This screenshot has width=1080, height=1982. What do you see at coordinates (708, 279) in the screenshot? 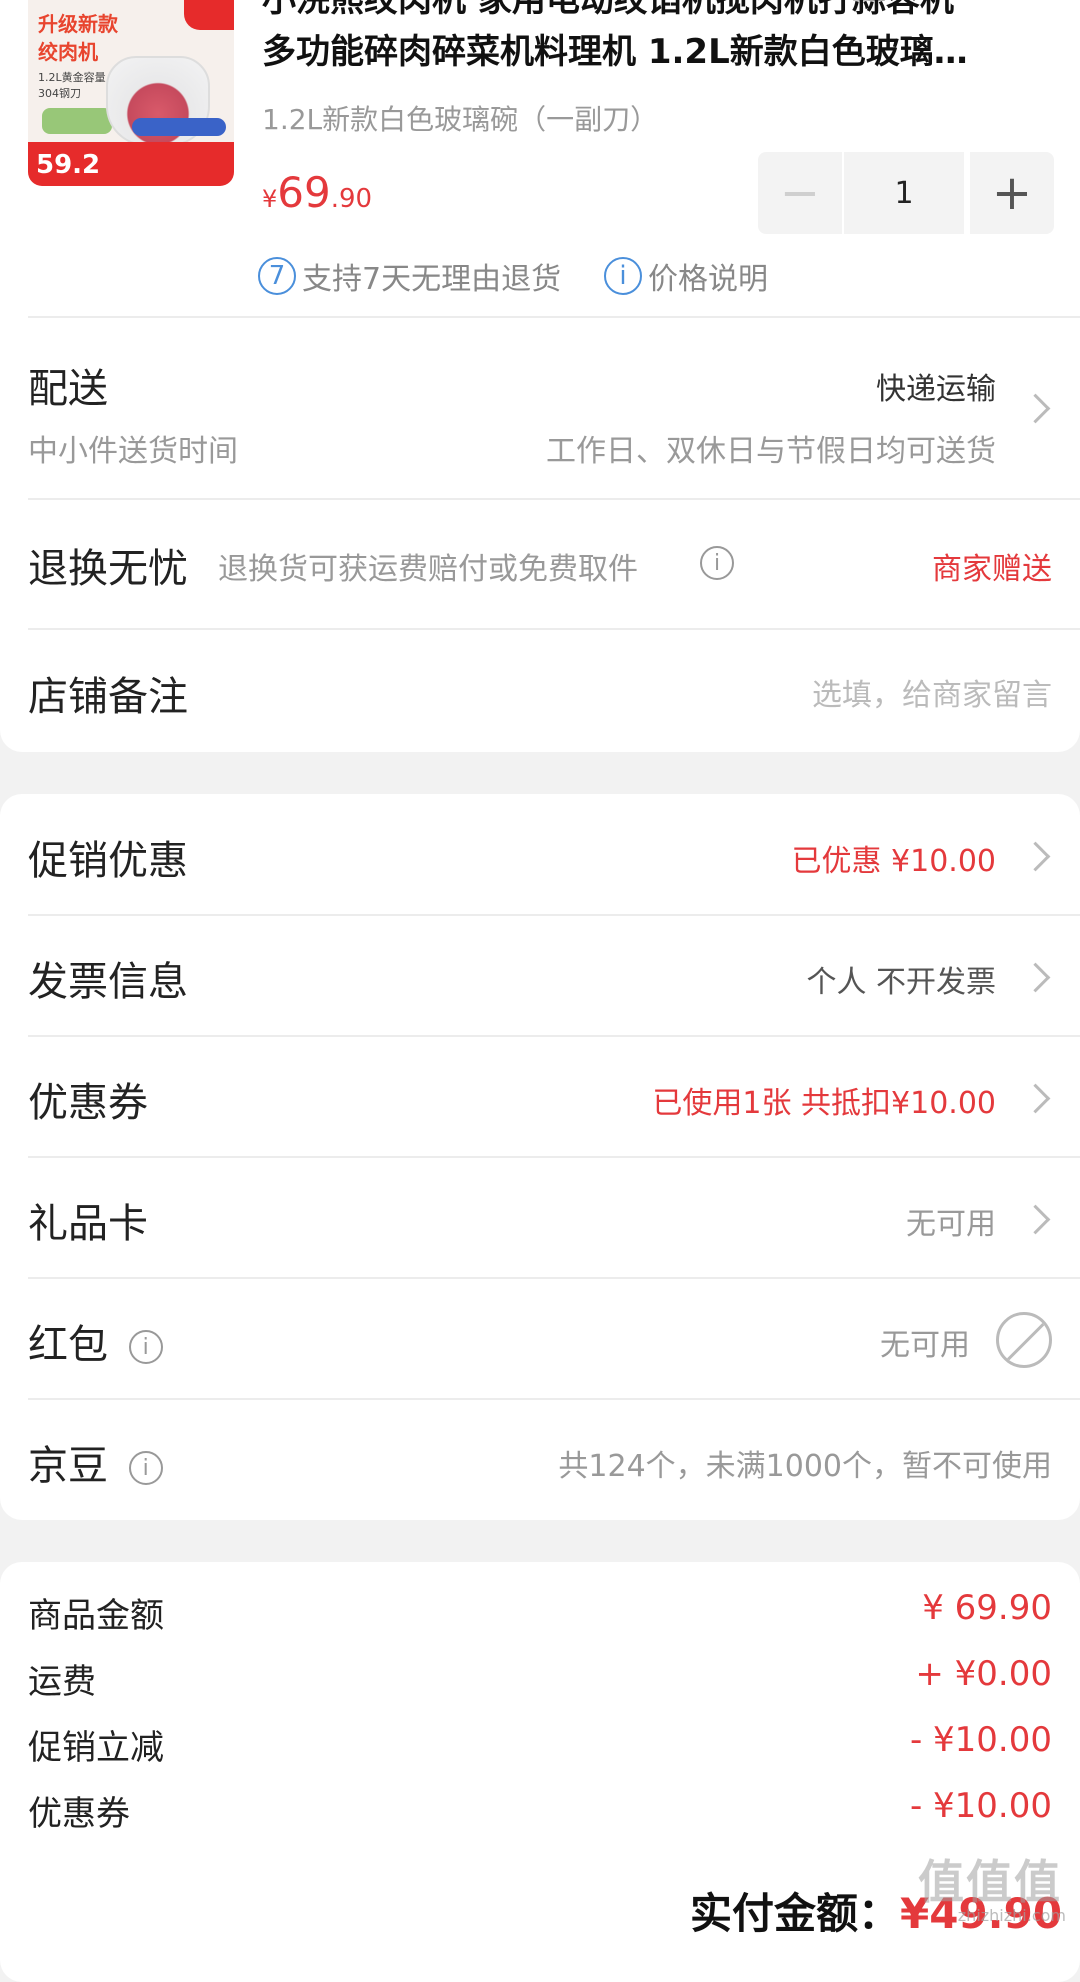
I see `price-info-text: 价格说明` at bounding box center [708, 279].